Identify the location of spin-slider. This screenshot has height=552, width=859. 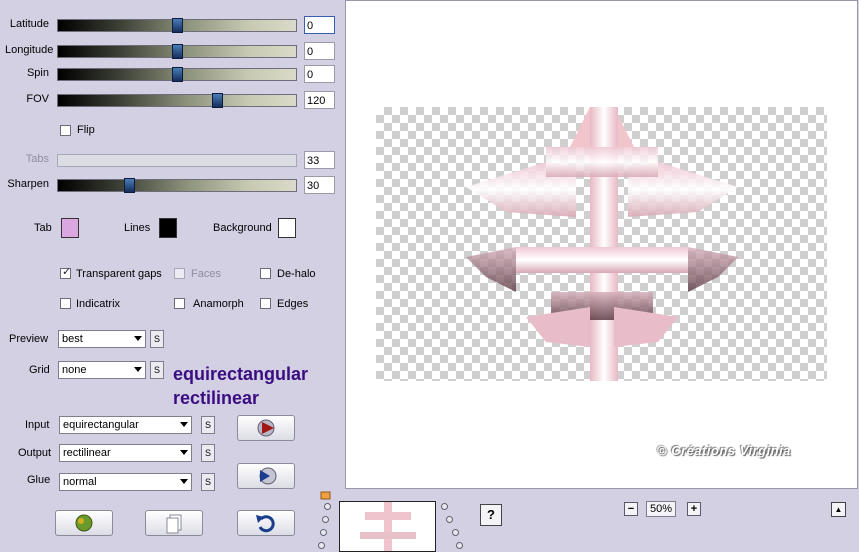
(177, 74).